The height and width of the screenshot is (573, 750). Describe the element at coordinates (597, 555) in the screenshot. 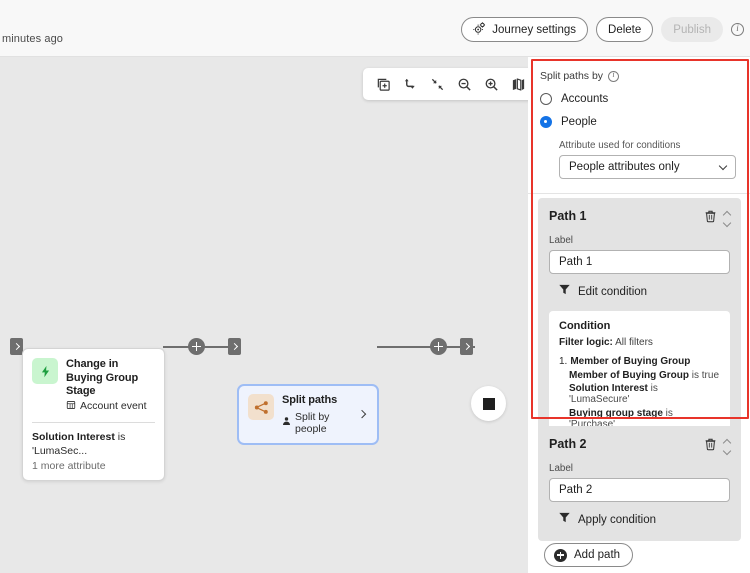

I see `add-path-label: Add path` at that location.